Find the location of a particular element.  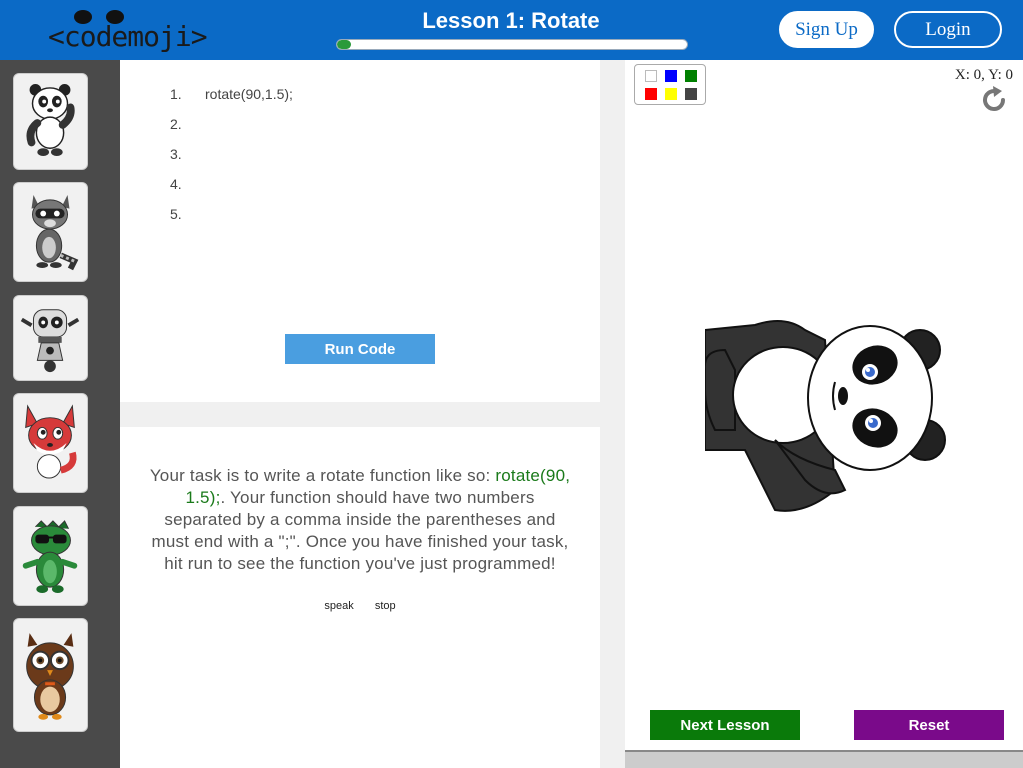

character-card-raccoon is located at coordinates (50, 232).